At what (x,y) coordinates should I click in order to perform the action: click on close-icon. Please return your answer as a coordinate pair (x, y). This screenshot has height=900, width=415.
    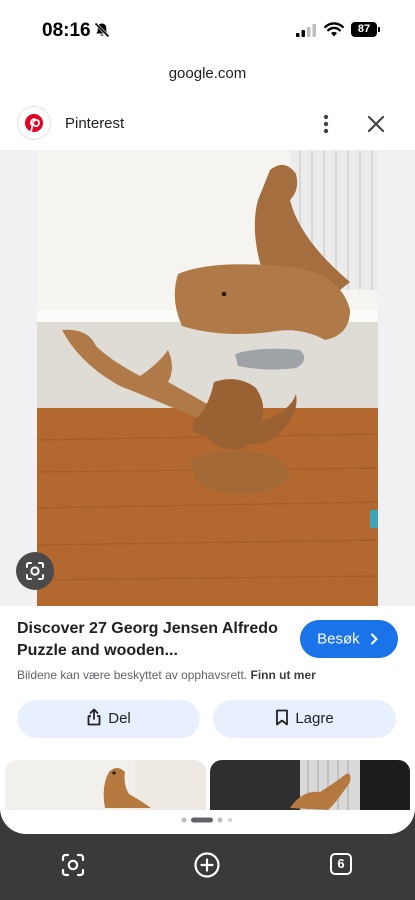
    Looking at the image, I should click on (376, 124).